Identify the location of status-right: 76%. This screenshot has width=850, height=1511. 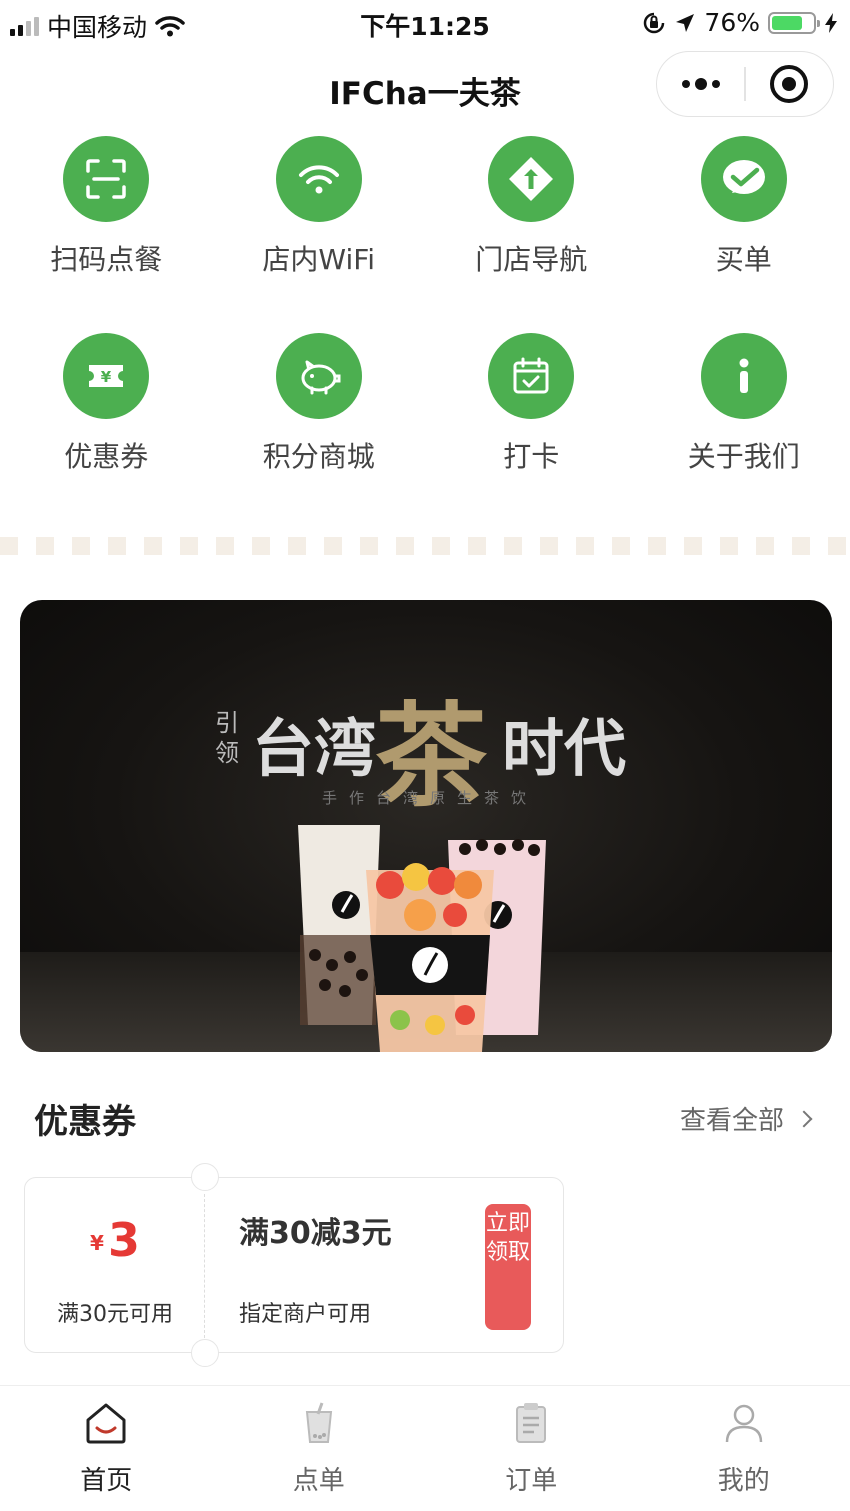
(740, 22).